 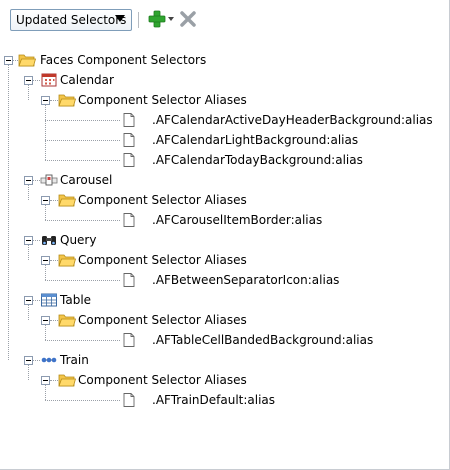 I want to click on calendar-icon, so click(x=49, y=80).